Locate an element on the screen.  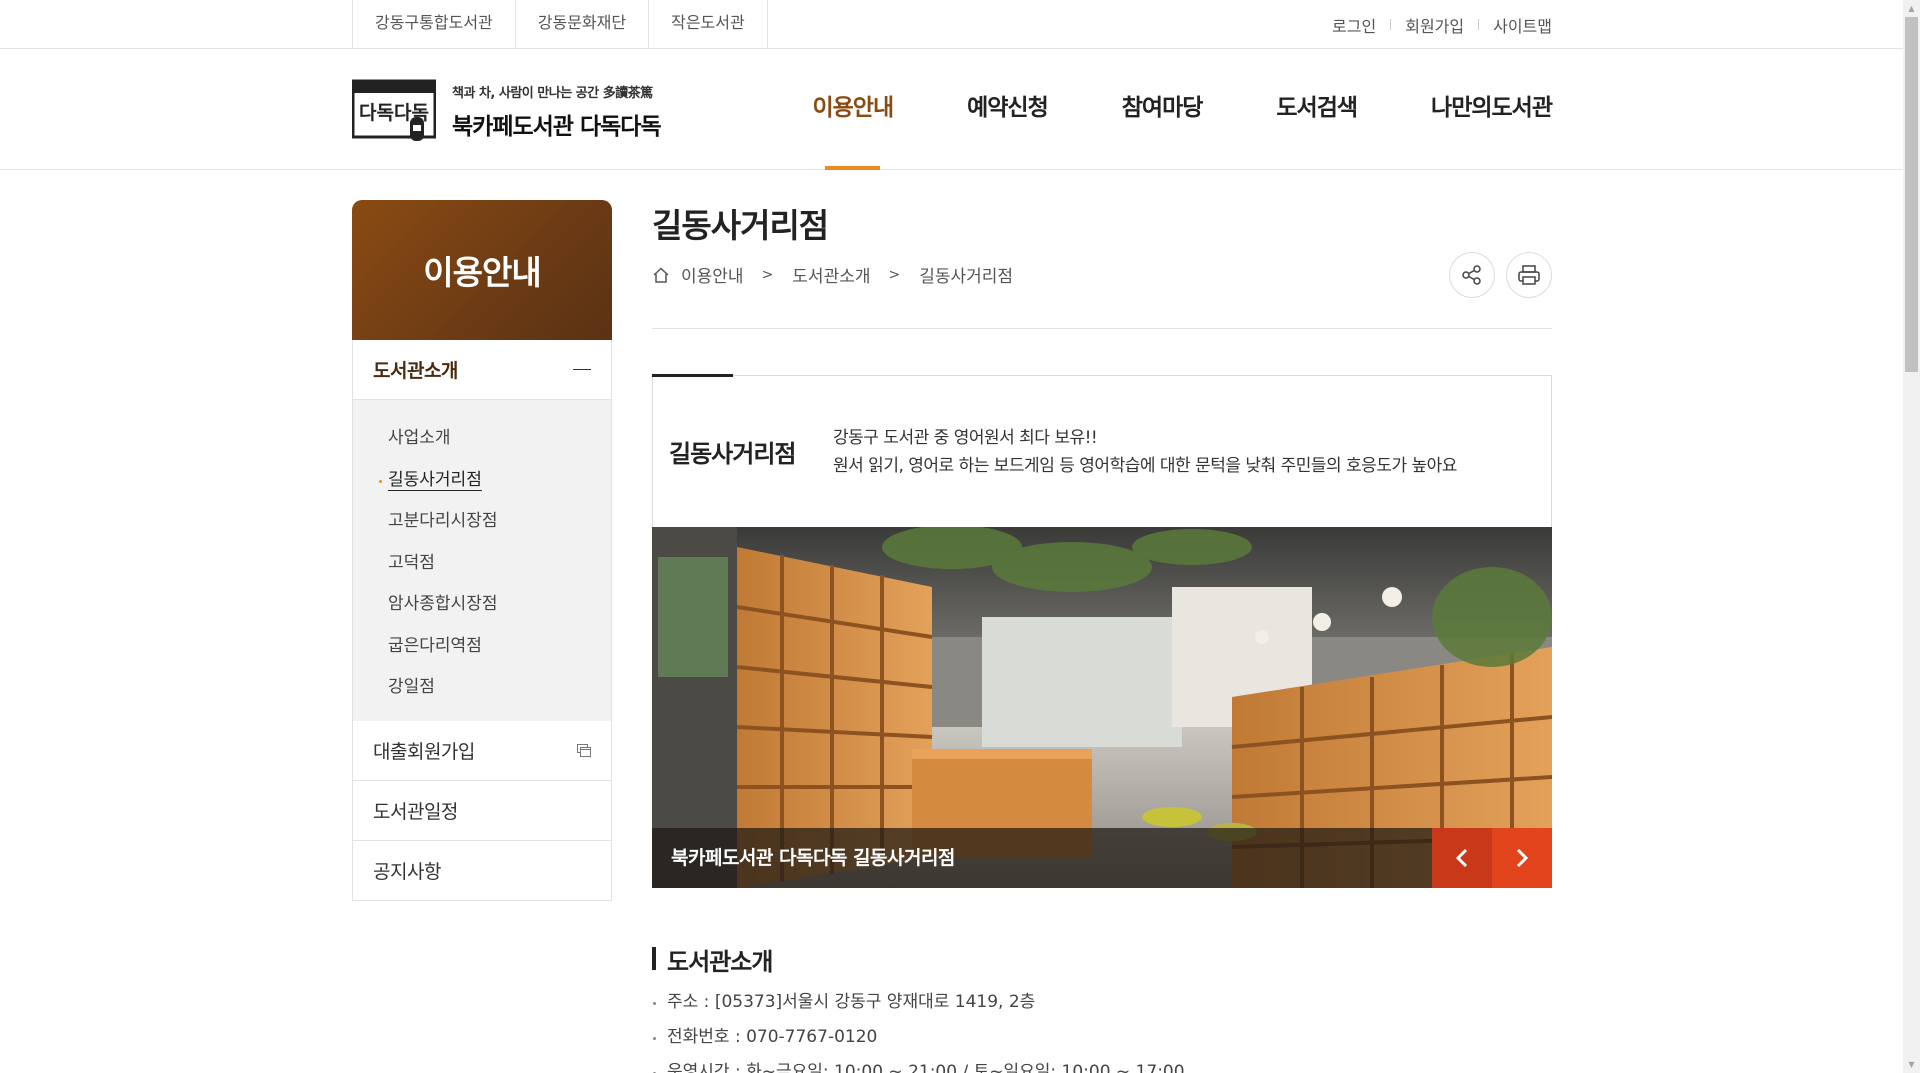
next-slide-button is located at coordinates (1522, 858).